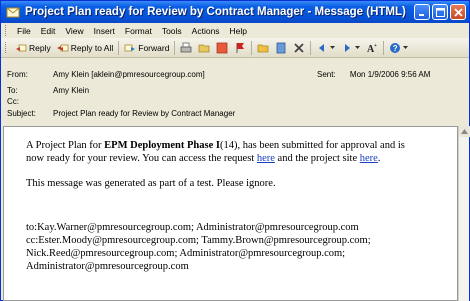 The image size is (470, 301). I want to click on flag-button, so click(240, 48).